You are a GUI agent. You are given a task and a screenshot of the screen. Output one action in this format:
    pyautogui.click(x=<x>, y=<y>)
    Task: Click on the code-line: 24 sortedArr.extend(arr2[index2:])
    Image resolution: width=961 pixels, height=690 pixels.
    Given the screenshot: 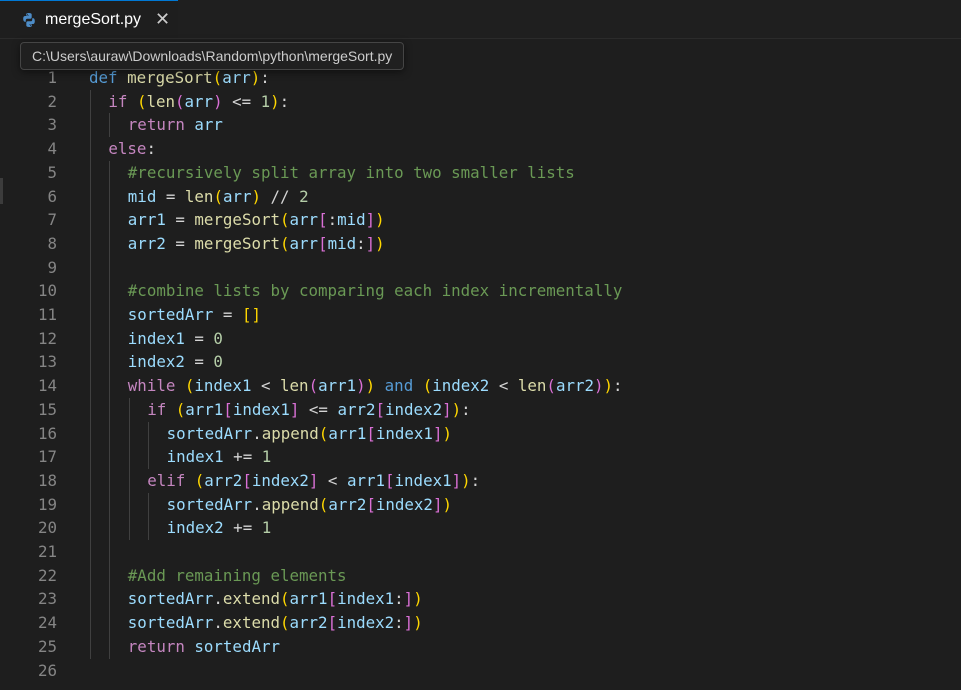 What is the action you would take?
    pyautogui.click(x=480, y=623)
    